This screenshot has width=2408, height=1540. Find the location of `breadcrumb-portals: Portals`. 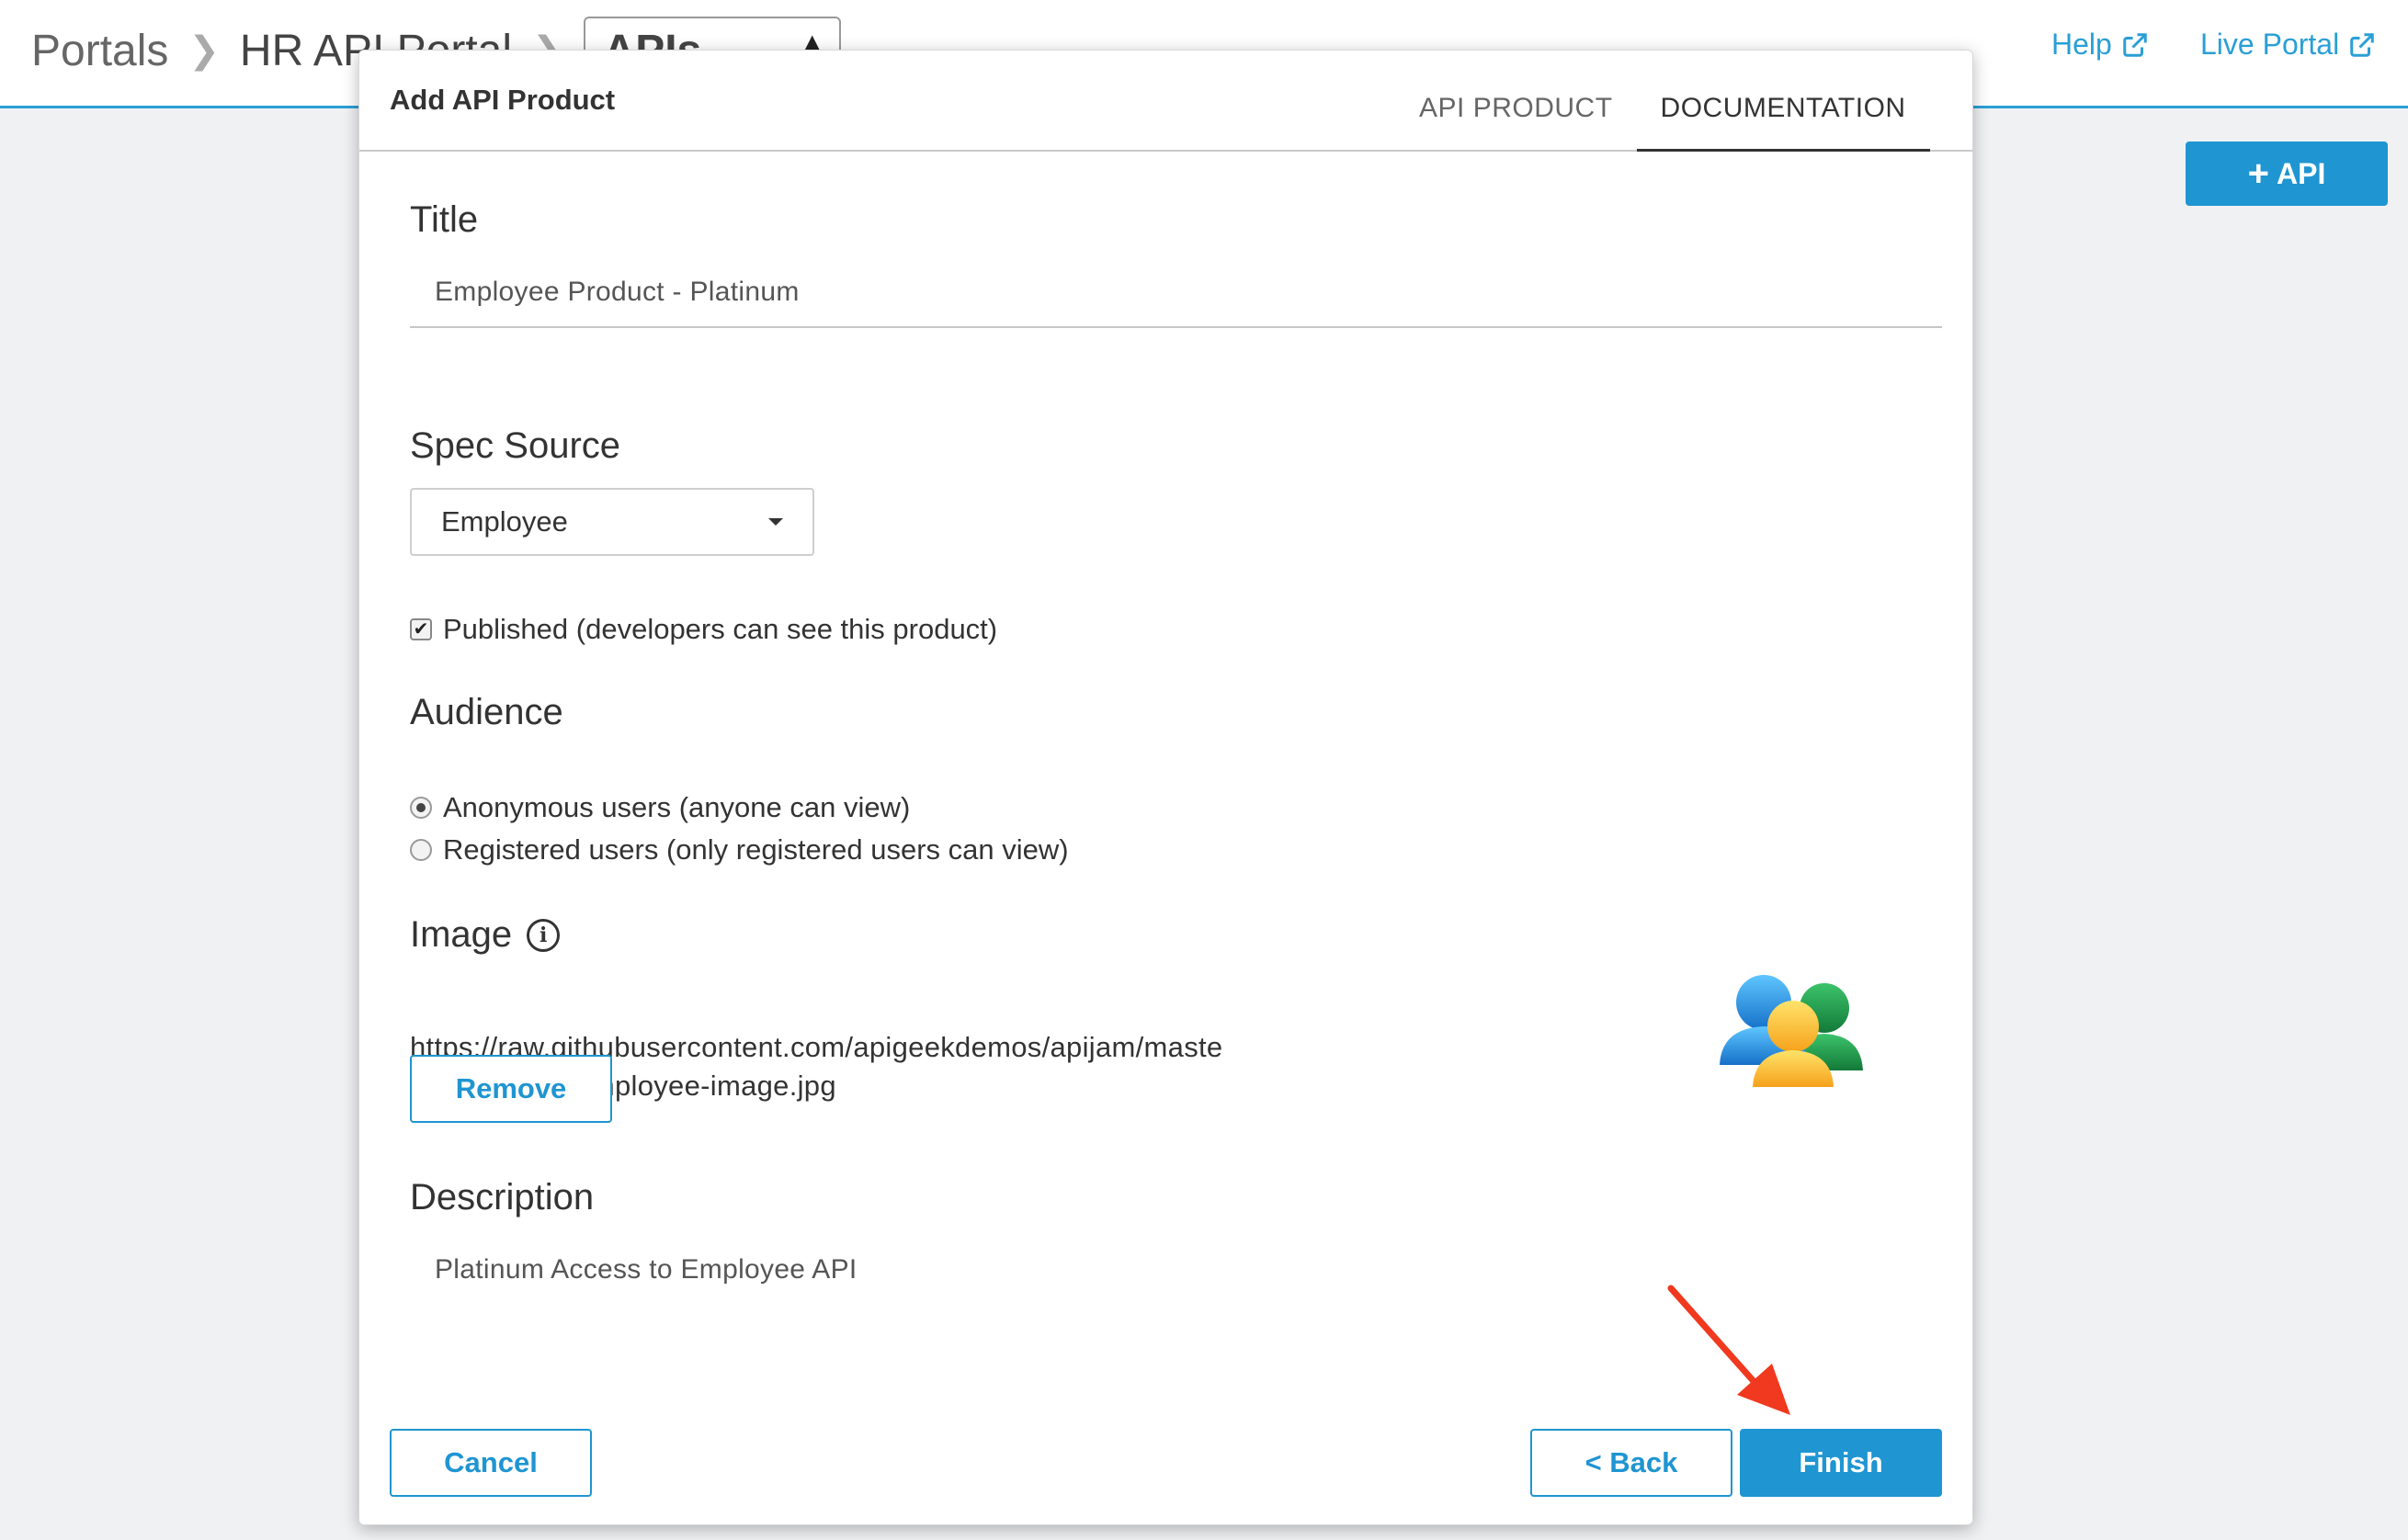

breadcrumb-portals: Portals is located at coordinates (99, 51).